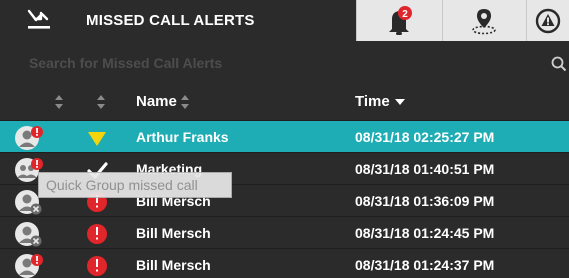 This screenshot has width=569, height=278. Describe the element at coordinates (425, 233) in the screenshot. I see `call-time: 08/31/18 01:24:45 PM` at that location.